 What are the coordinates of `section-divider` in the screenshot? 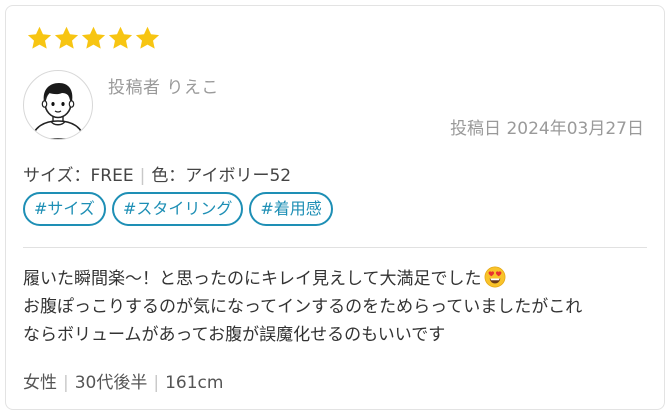 It's located at (335, 247).